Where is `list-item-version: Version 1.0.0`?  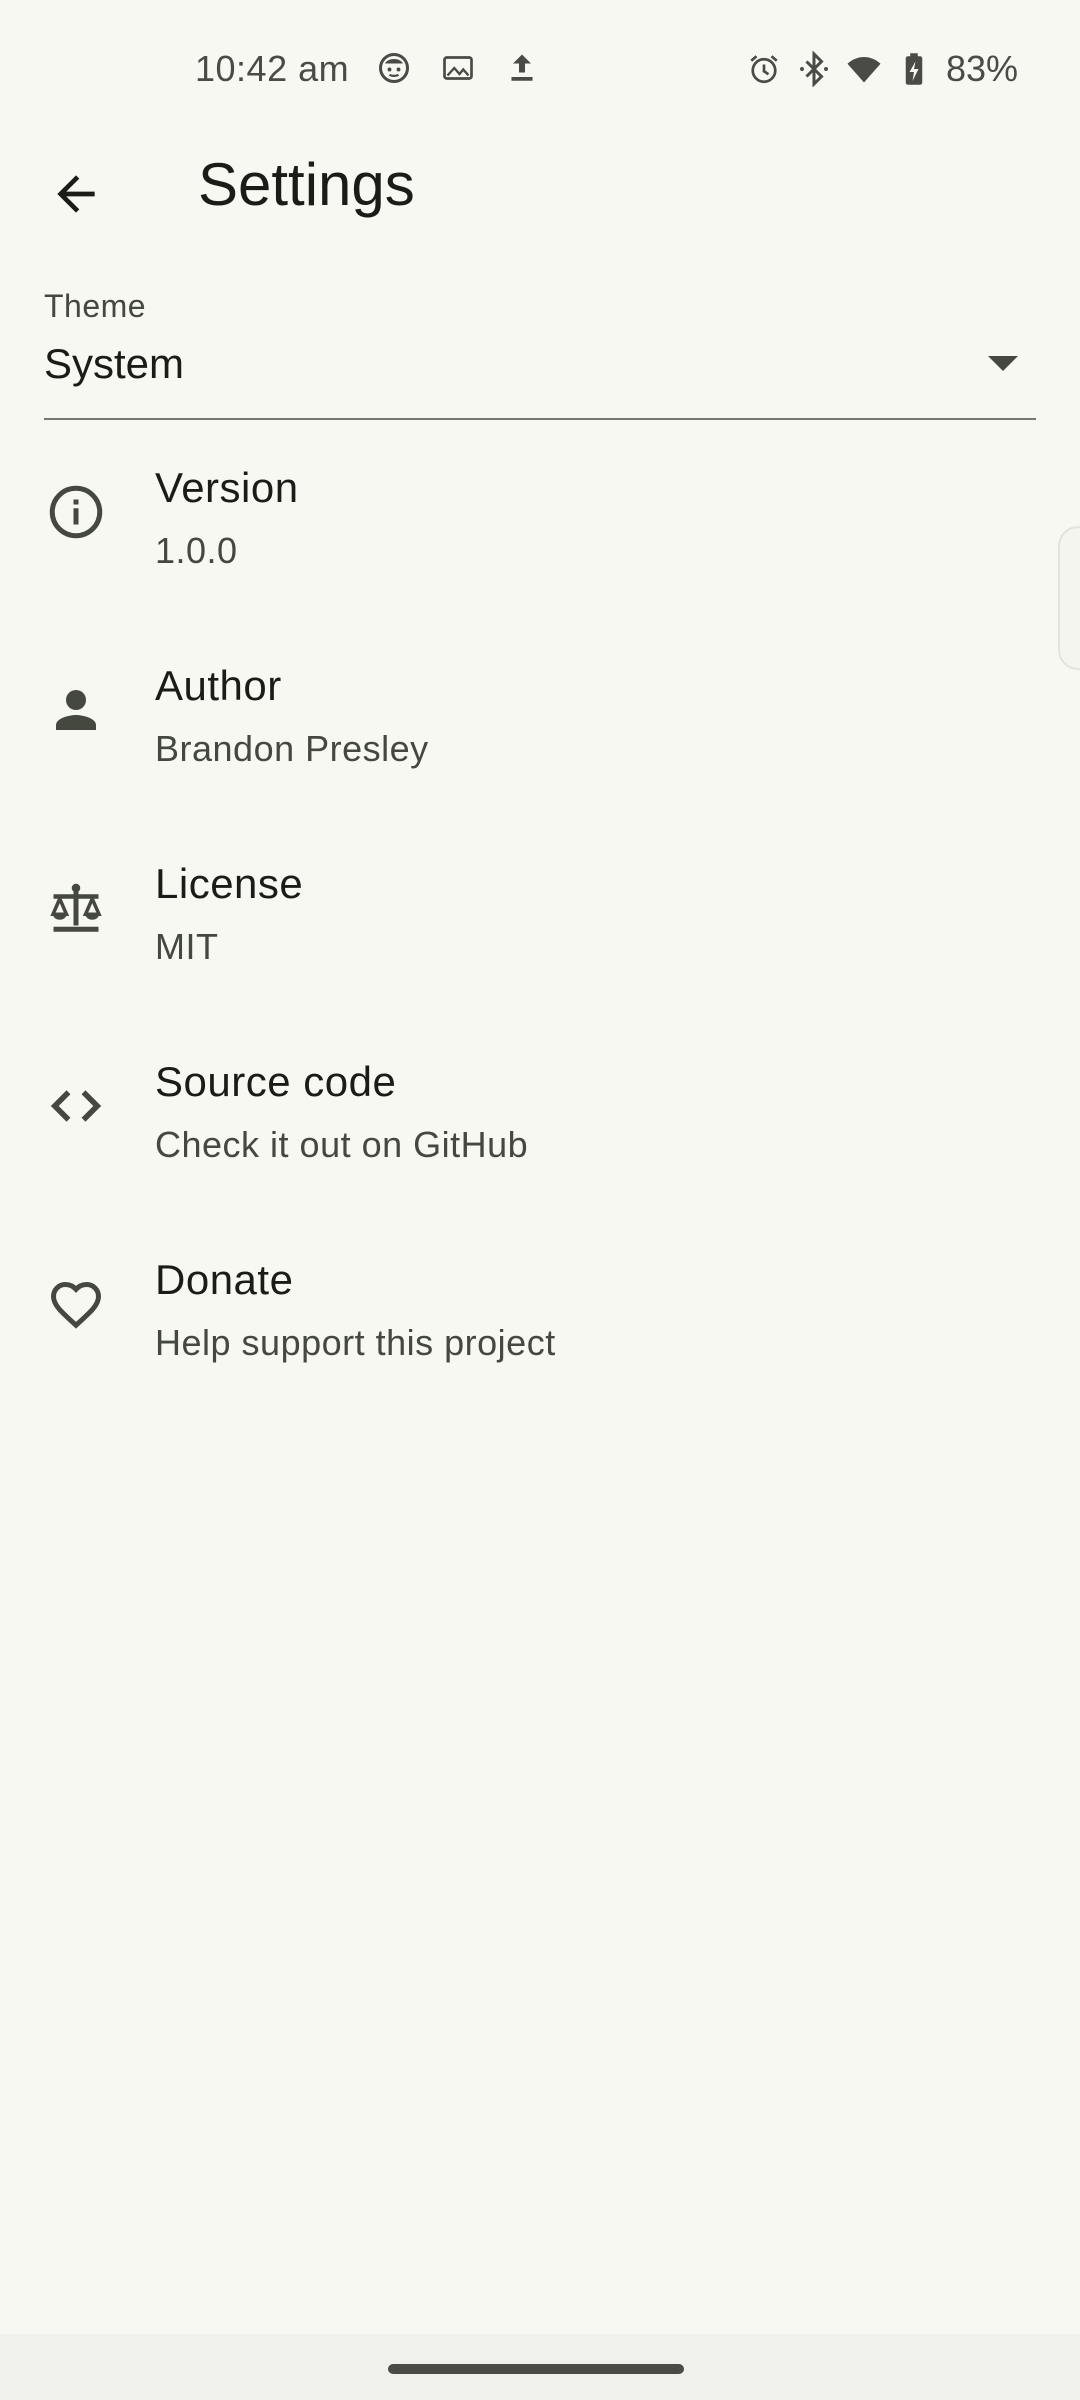
list-item-version: Version 1.0.0 is located at coordinates (540, 521).